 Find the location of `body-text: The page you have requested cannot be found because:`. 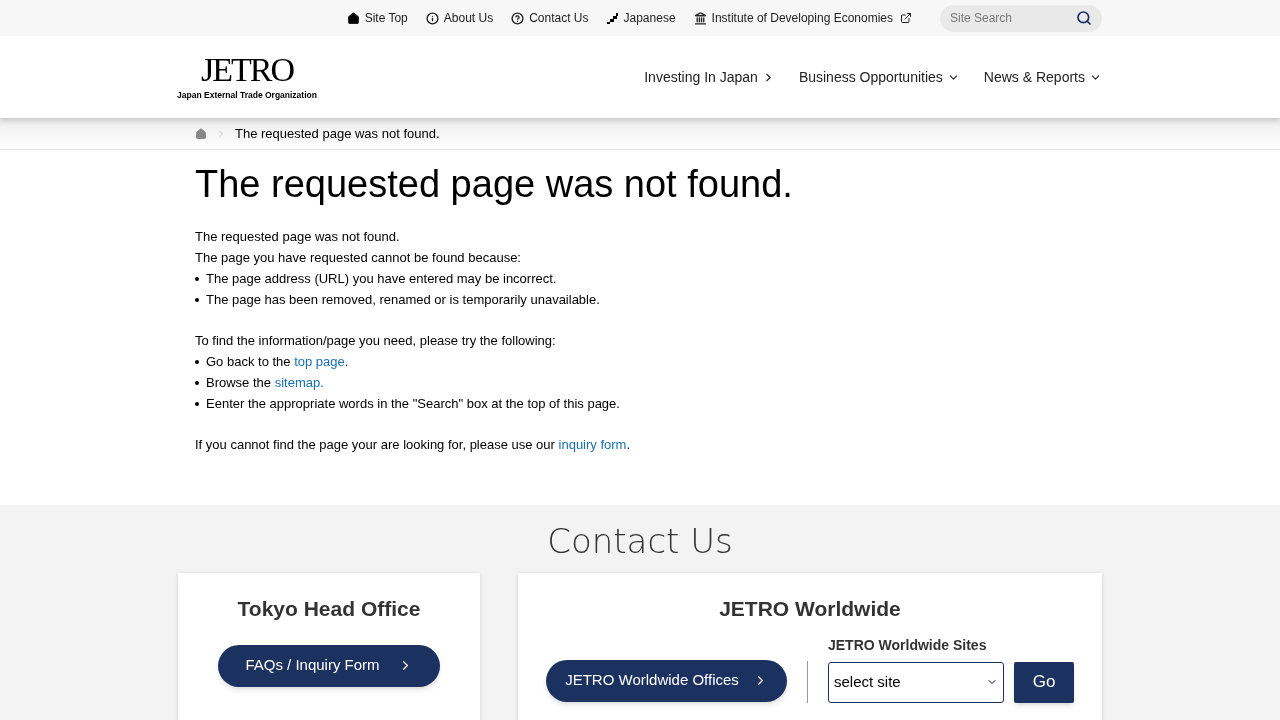

body-text: The page you have requested cannot be found because: is located at coordinates (358, 258).